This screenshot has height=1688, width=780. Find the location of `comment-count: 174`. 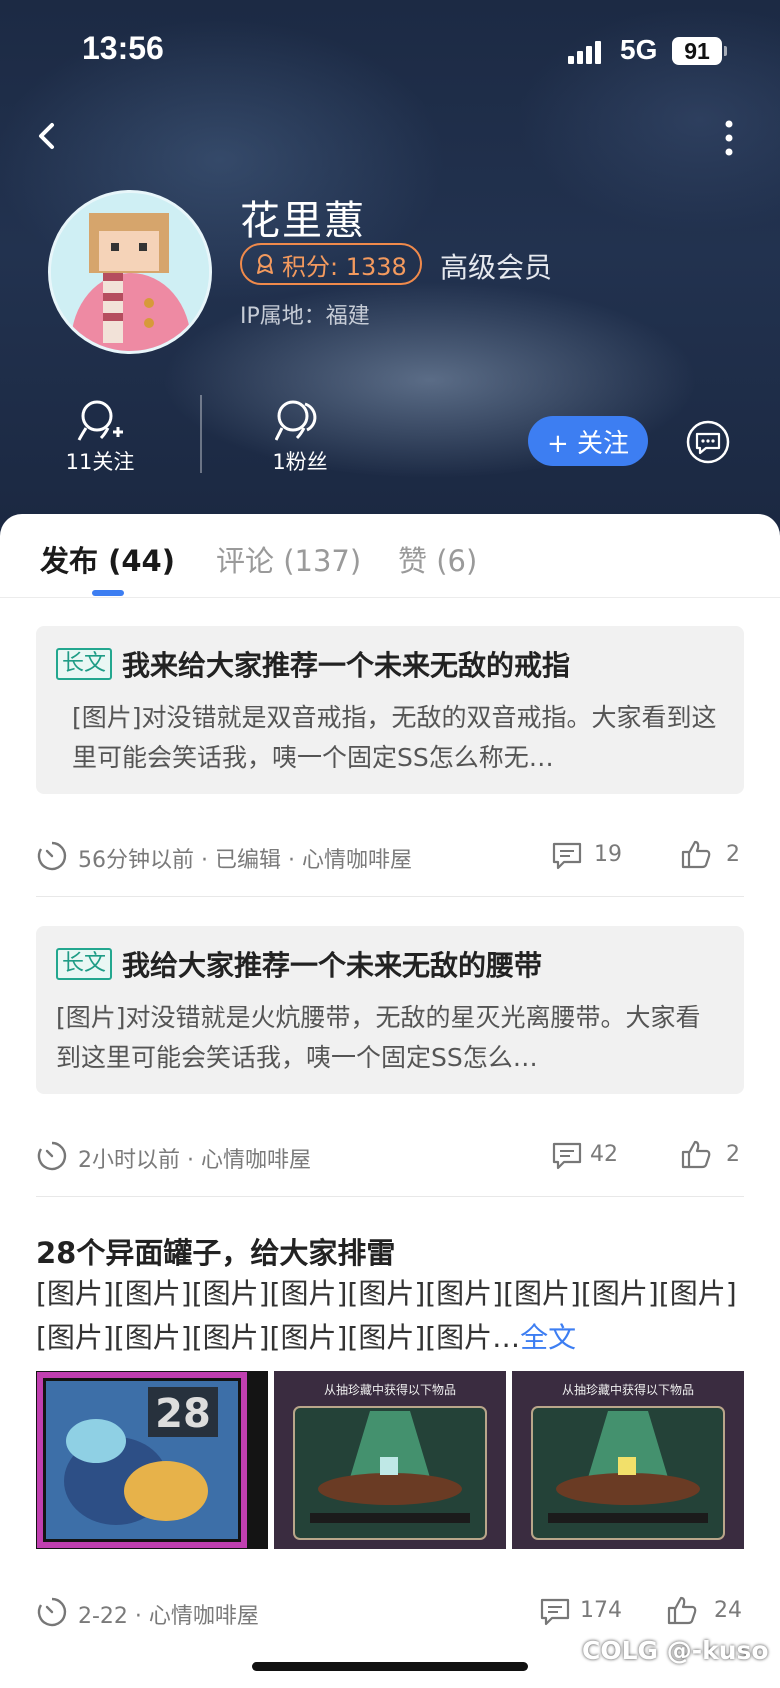

comment-count: 174 is located at coordinates (601, 1610).